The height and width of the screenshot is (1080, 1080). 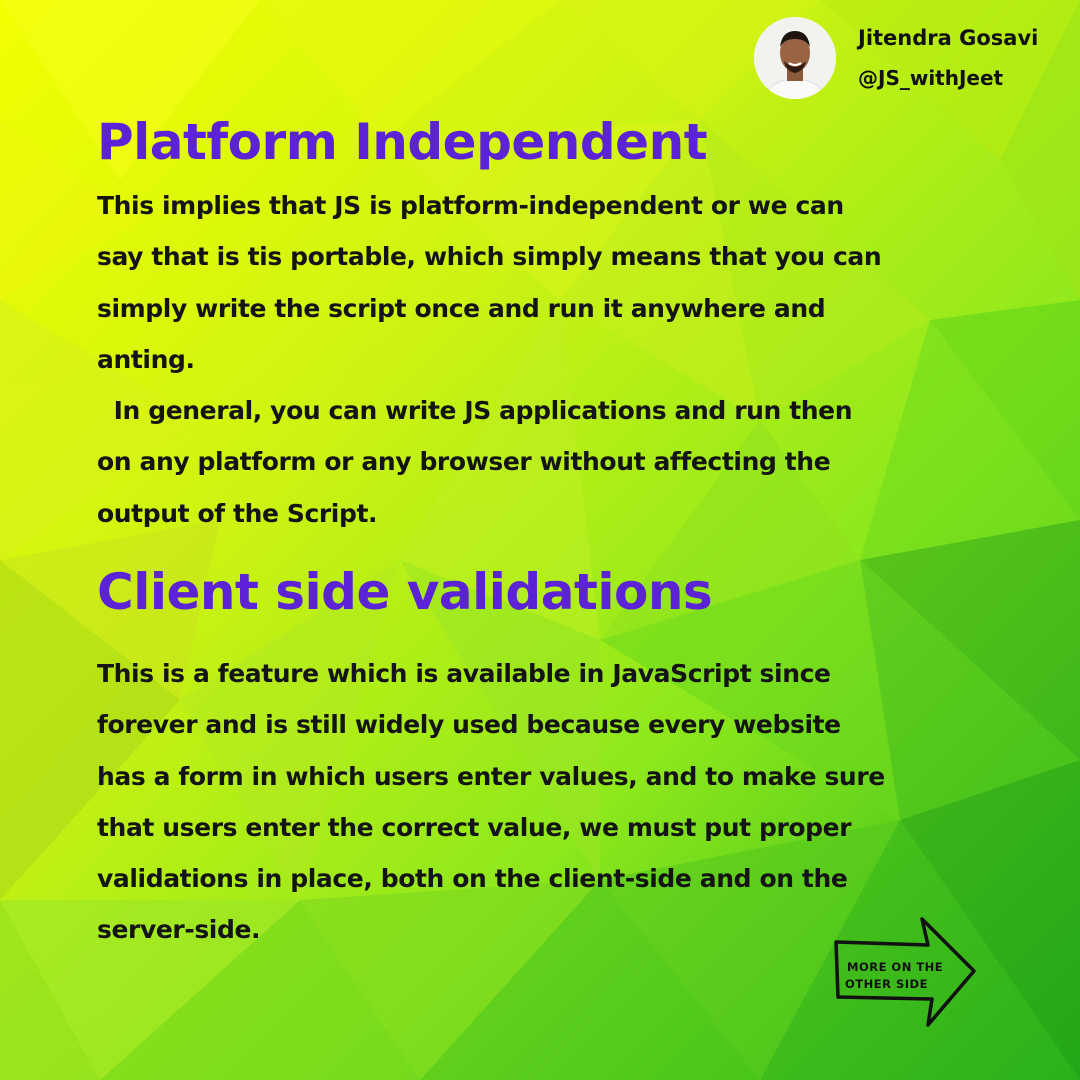 What do you see at coordinates (930, 78) in the screenshot?
I see `author-handle: @JS_withJeet` at bounding box center [930, 78].